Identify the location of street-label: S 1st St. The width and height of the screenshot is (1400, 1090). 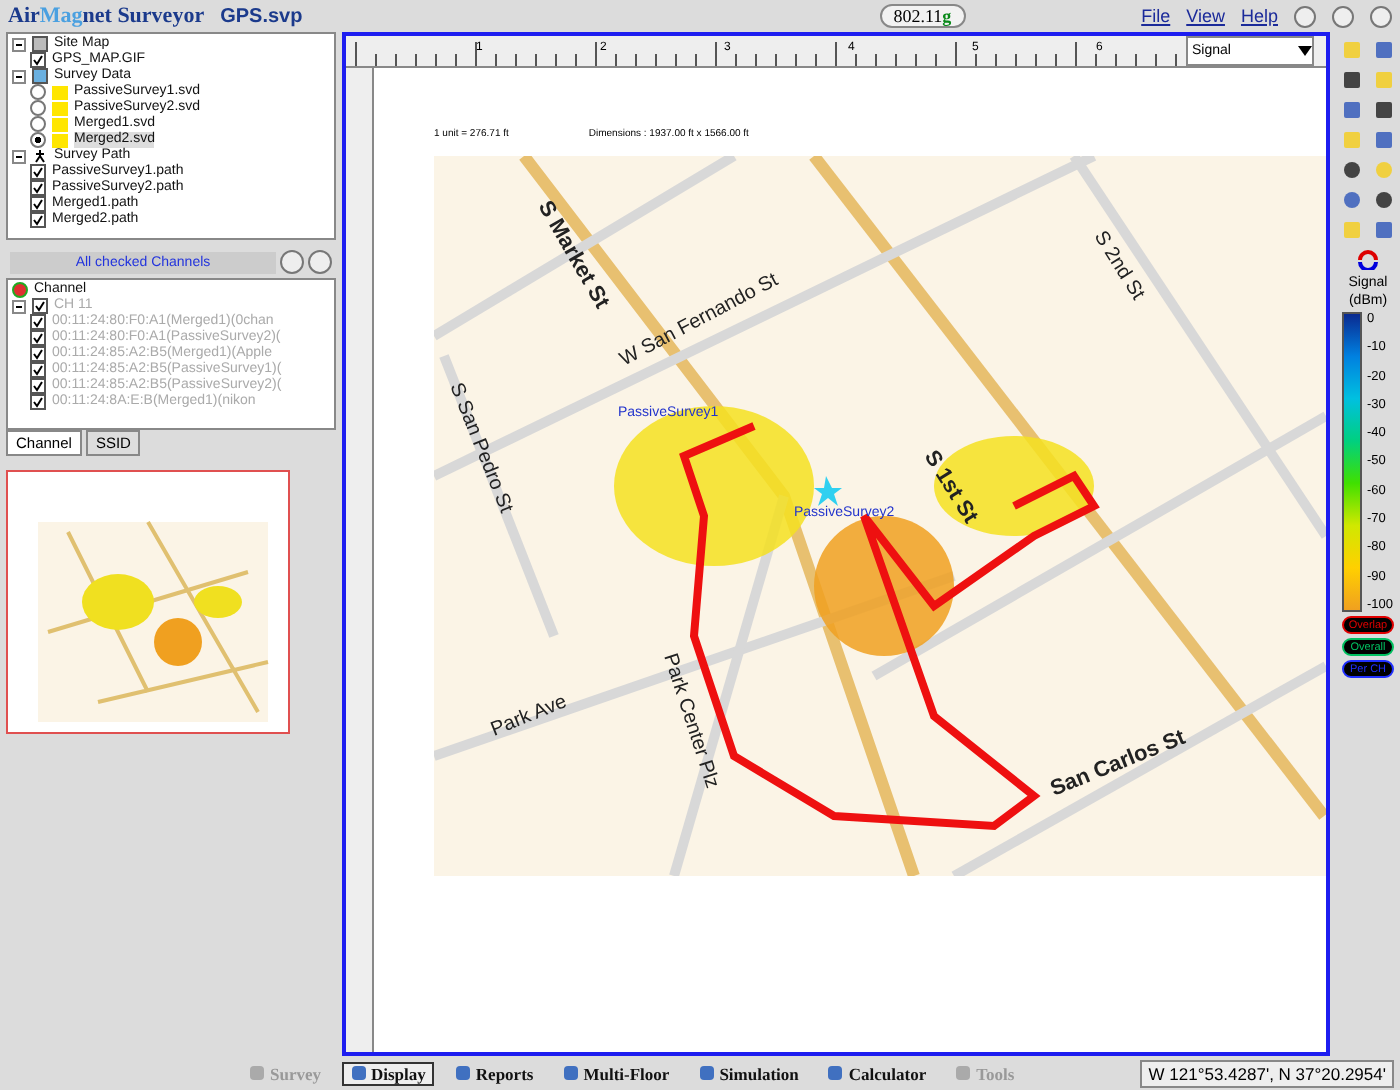
(950, 487).